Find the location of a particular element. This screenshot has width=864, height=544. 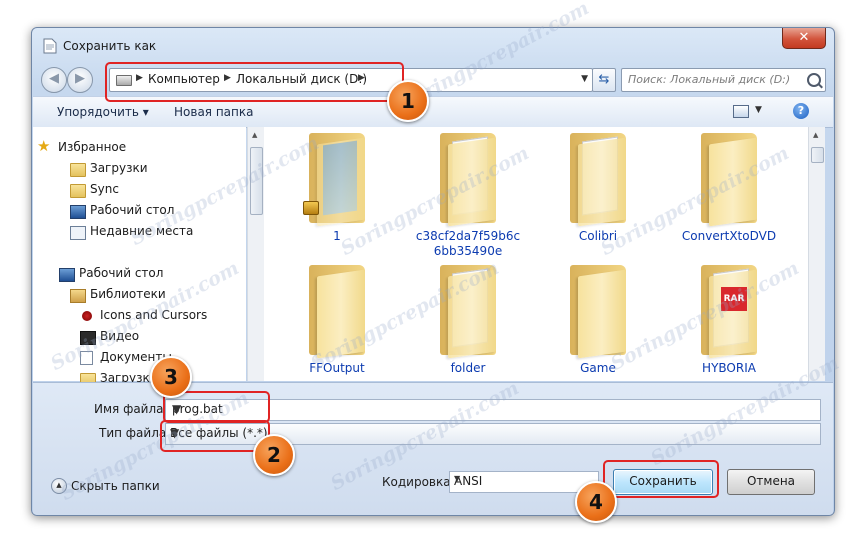

encoding-label: Кодировка: is located at coordinates (418, 482).